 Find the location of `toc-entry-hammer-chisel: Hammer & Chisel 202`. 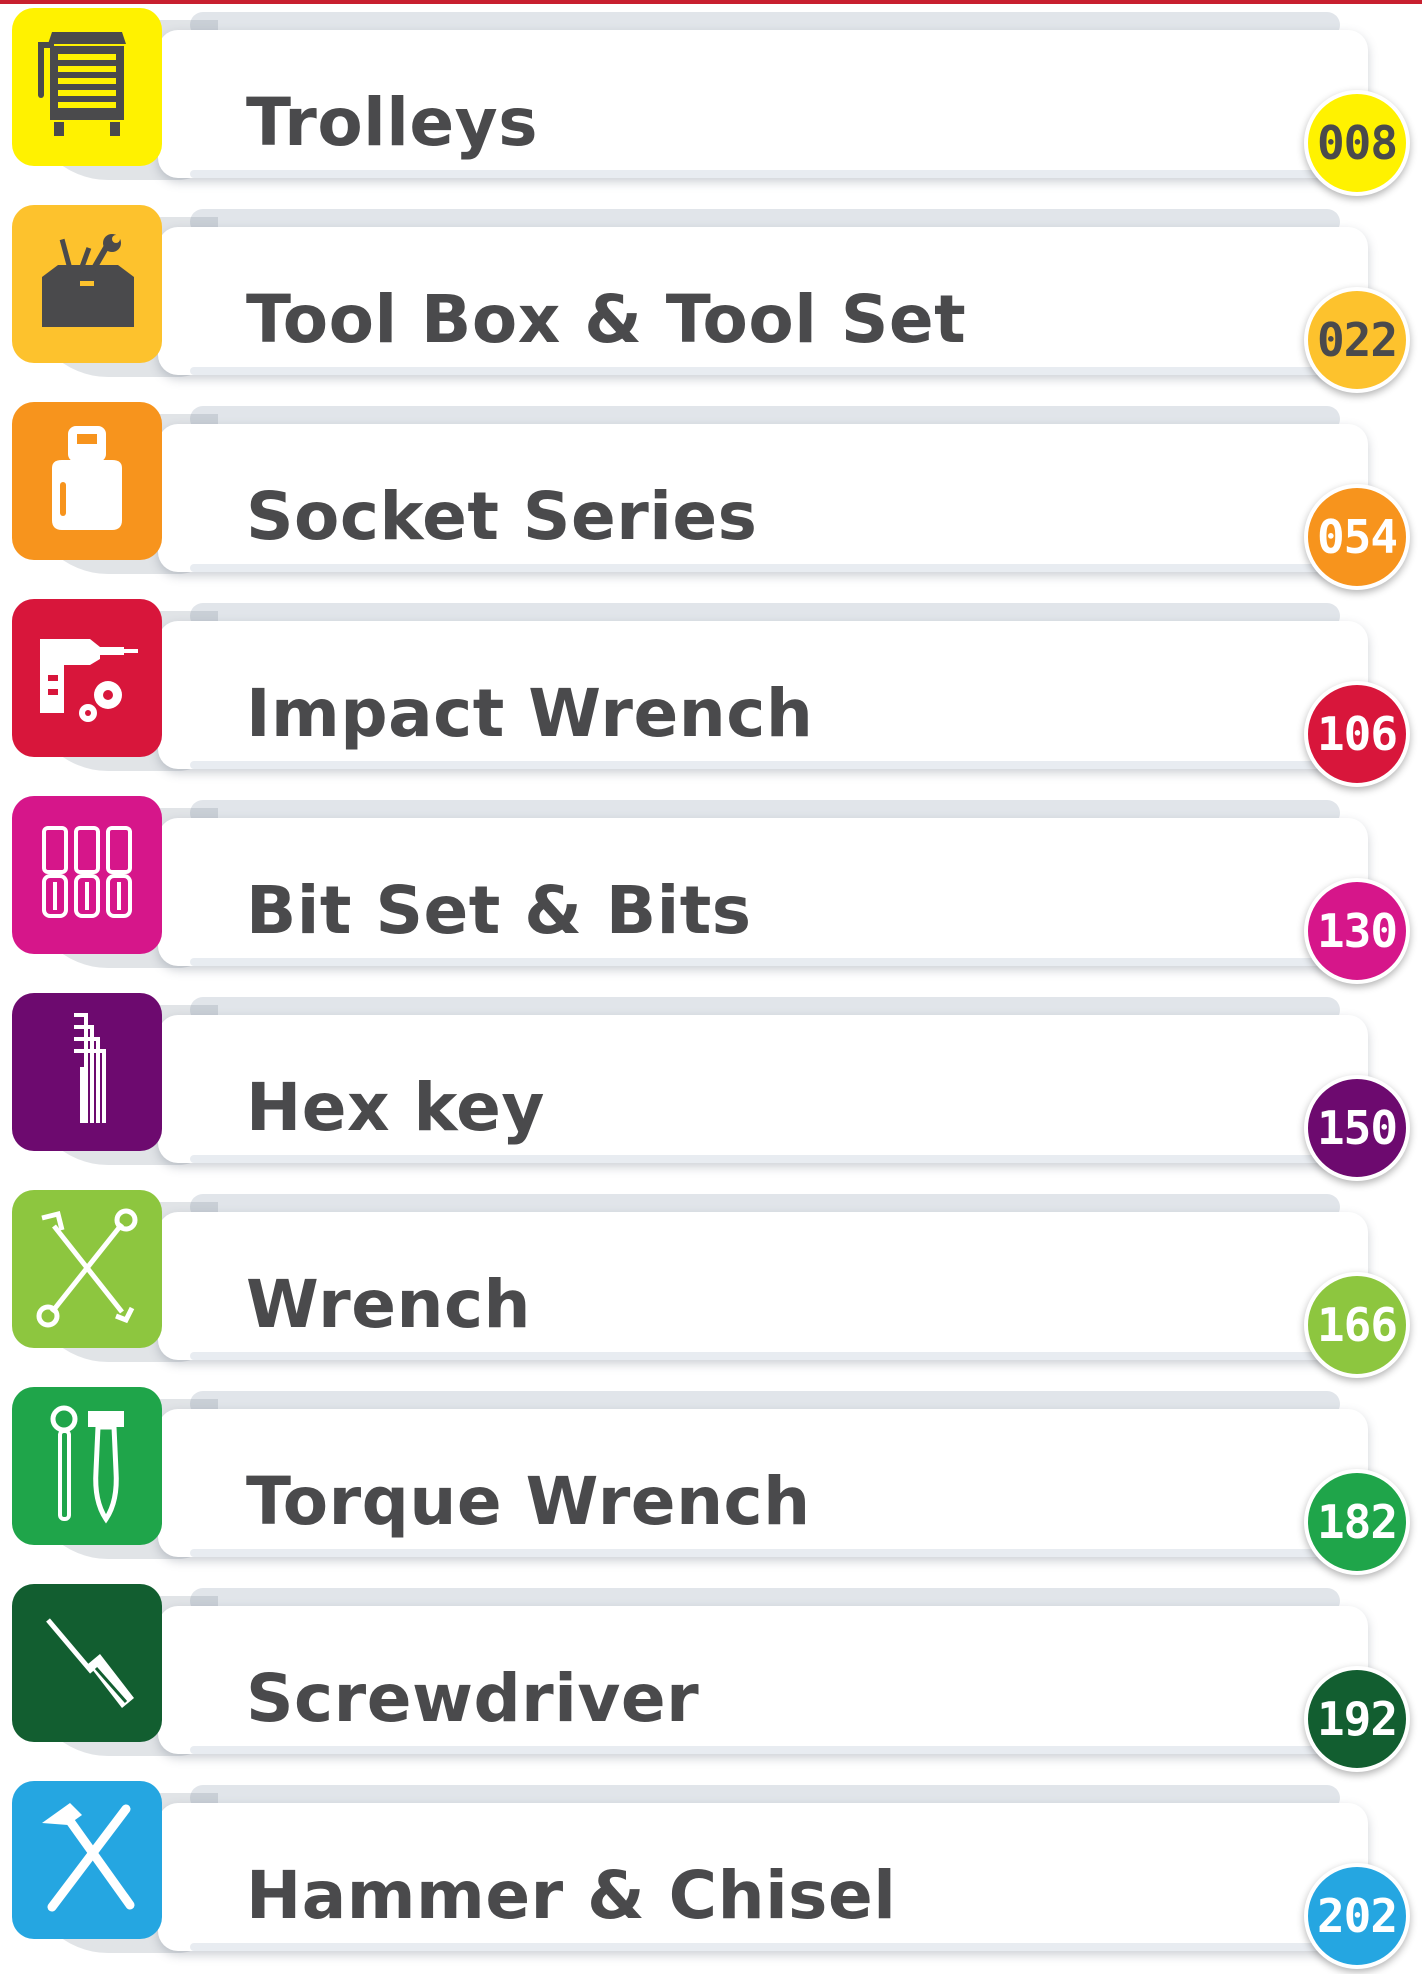

toc-entry-hammer-chisel: Hammer & Chisel 202 is located at coordinates (711, 1875).